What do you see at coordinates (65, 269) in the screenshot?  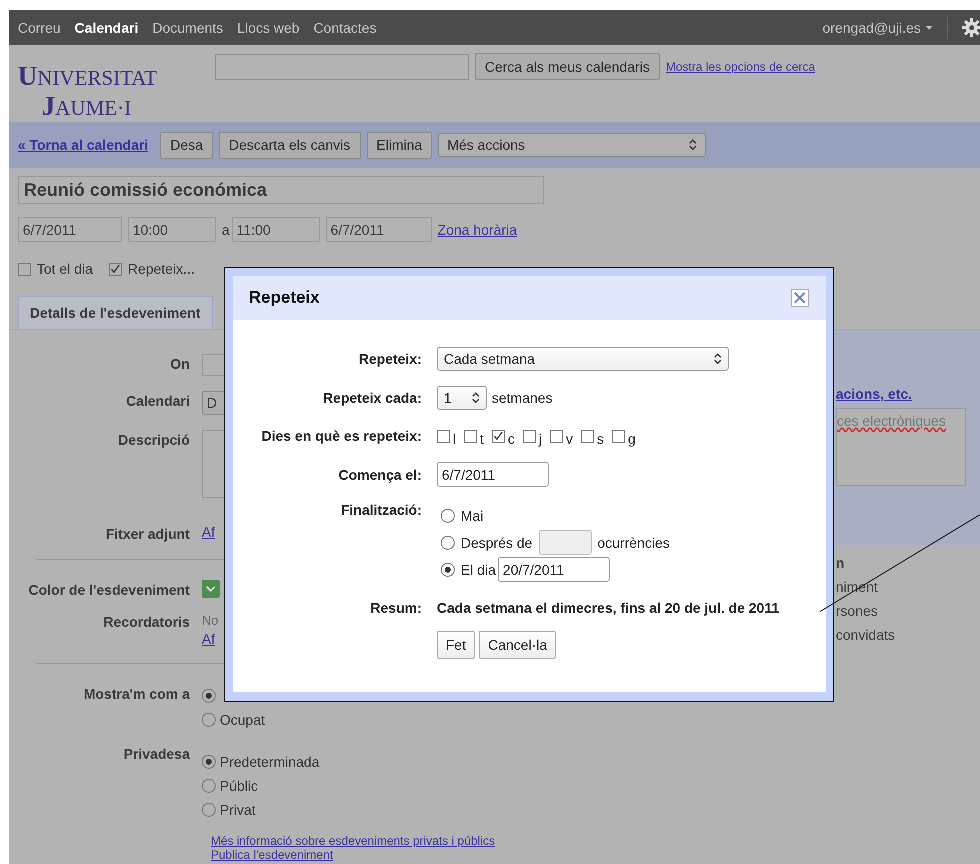 I see `checkbox-label: Tot el dia` at bounding box center [65, 269].